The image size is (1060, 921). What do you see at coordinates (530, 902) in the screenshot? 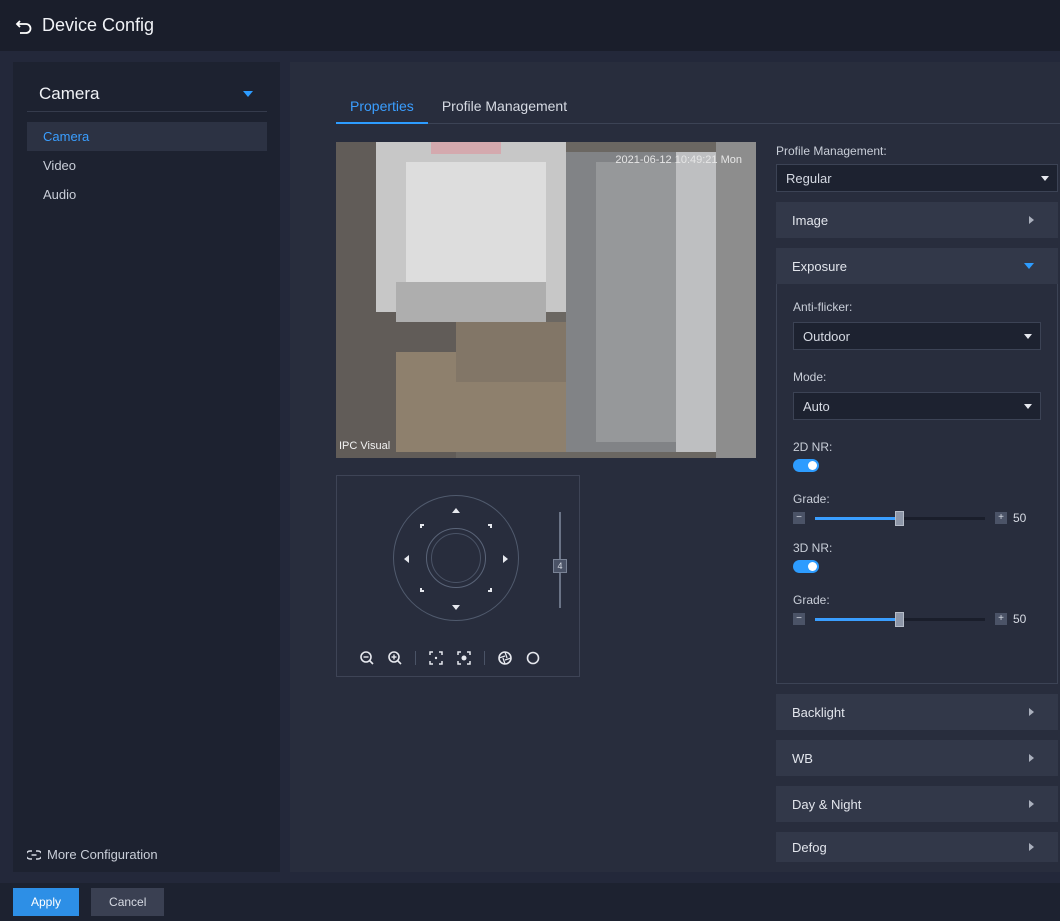
I see `footer-bar: Apply Cancel` at bounding box center [530, 902].